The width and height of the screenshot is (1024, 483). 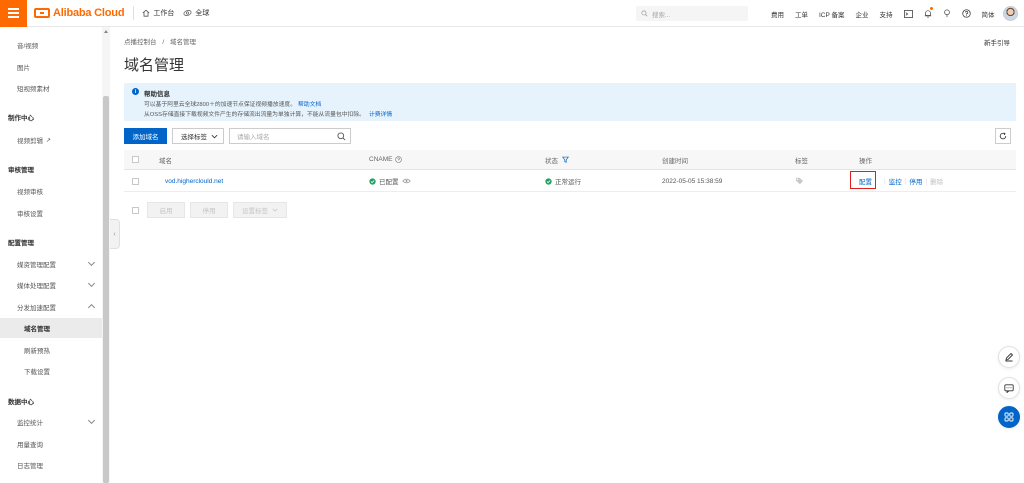 I want to click on alibaba-cloud-logo: Alibaba Cloud, so click(x=79, y=13).